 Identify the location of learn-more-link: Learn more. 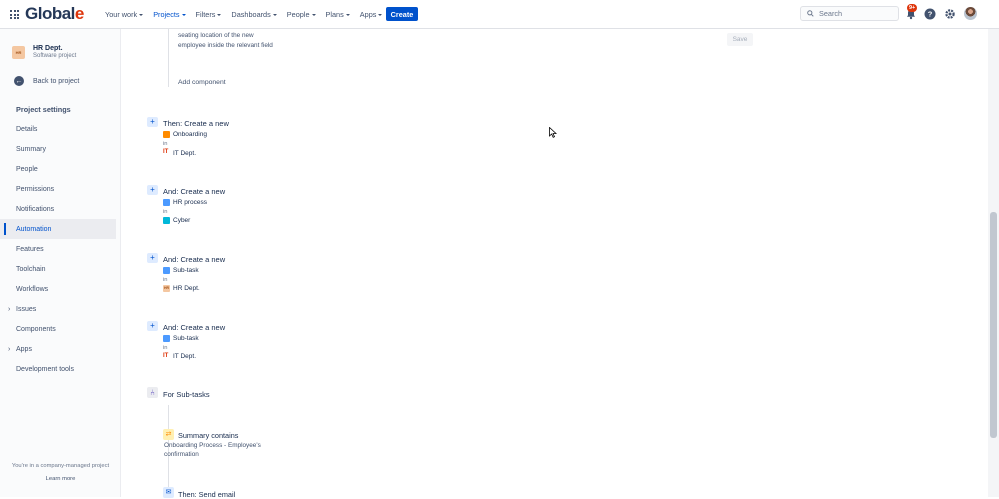
(60, 479).